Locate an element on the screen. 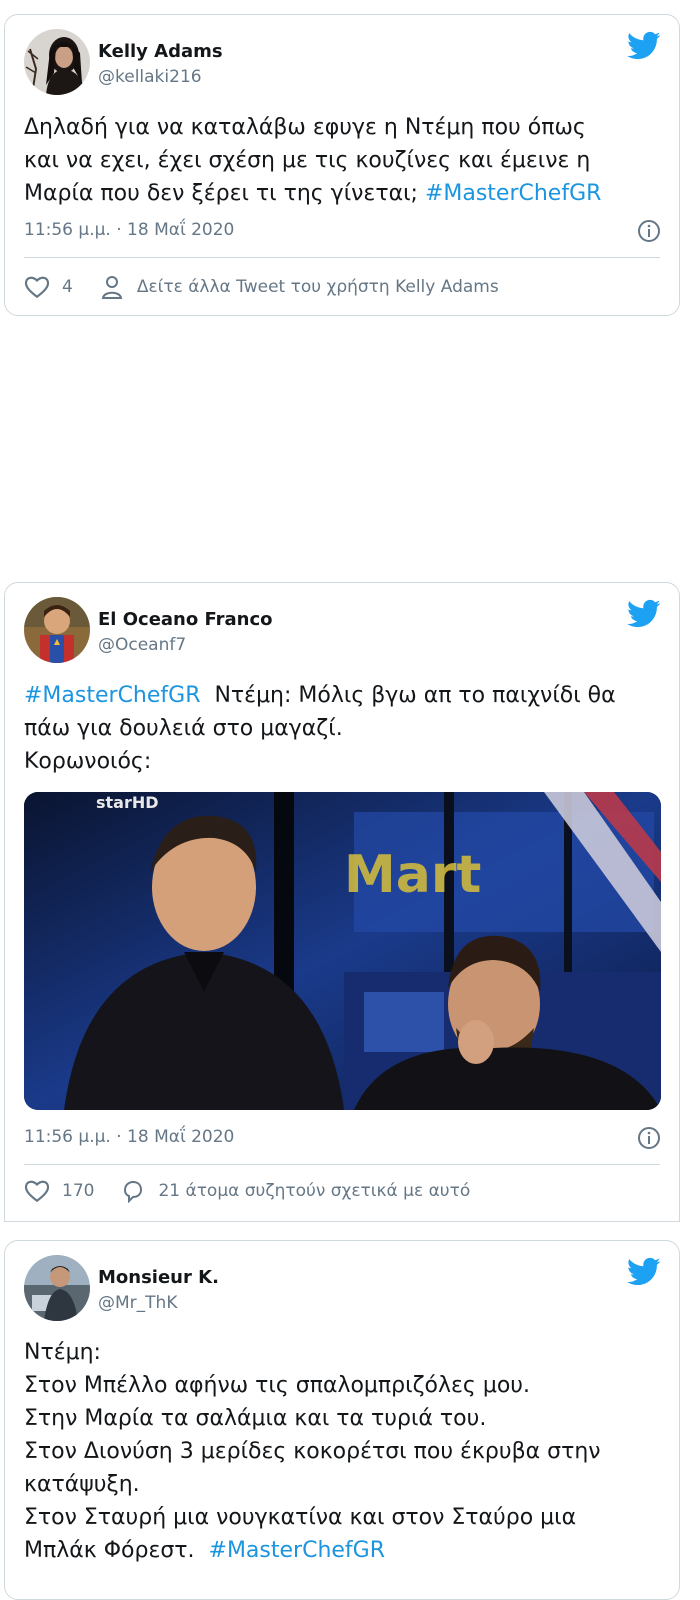 Image resolution: width=700 pixels, height=1600 pixels. text-line: πάω για δουλειά στο μαγαζί. is located at coordinates (183, 728).